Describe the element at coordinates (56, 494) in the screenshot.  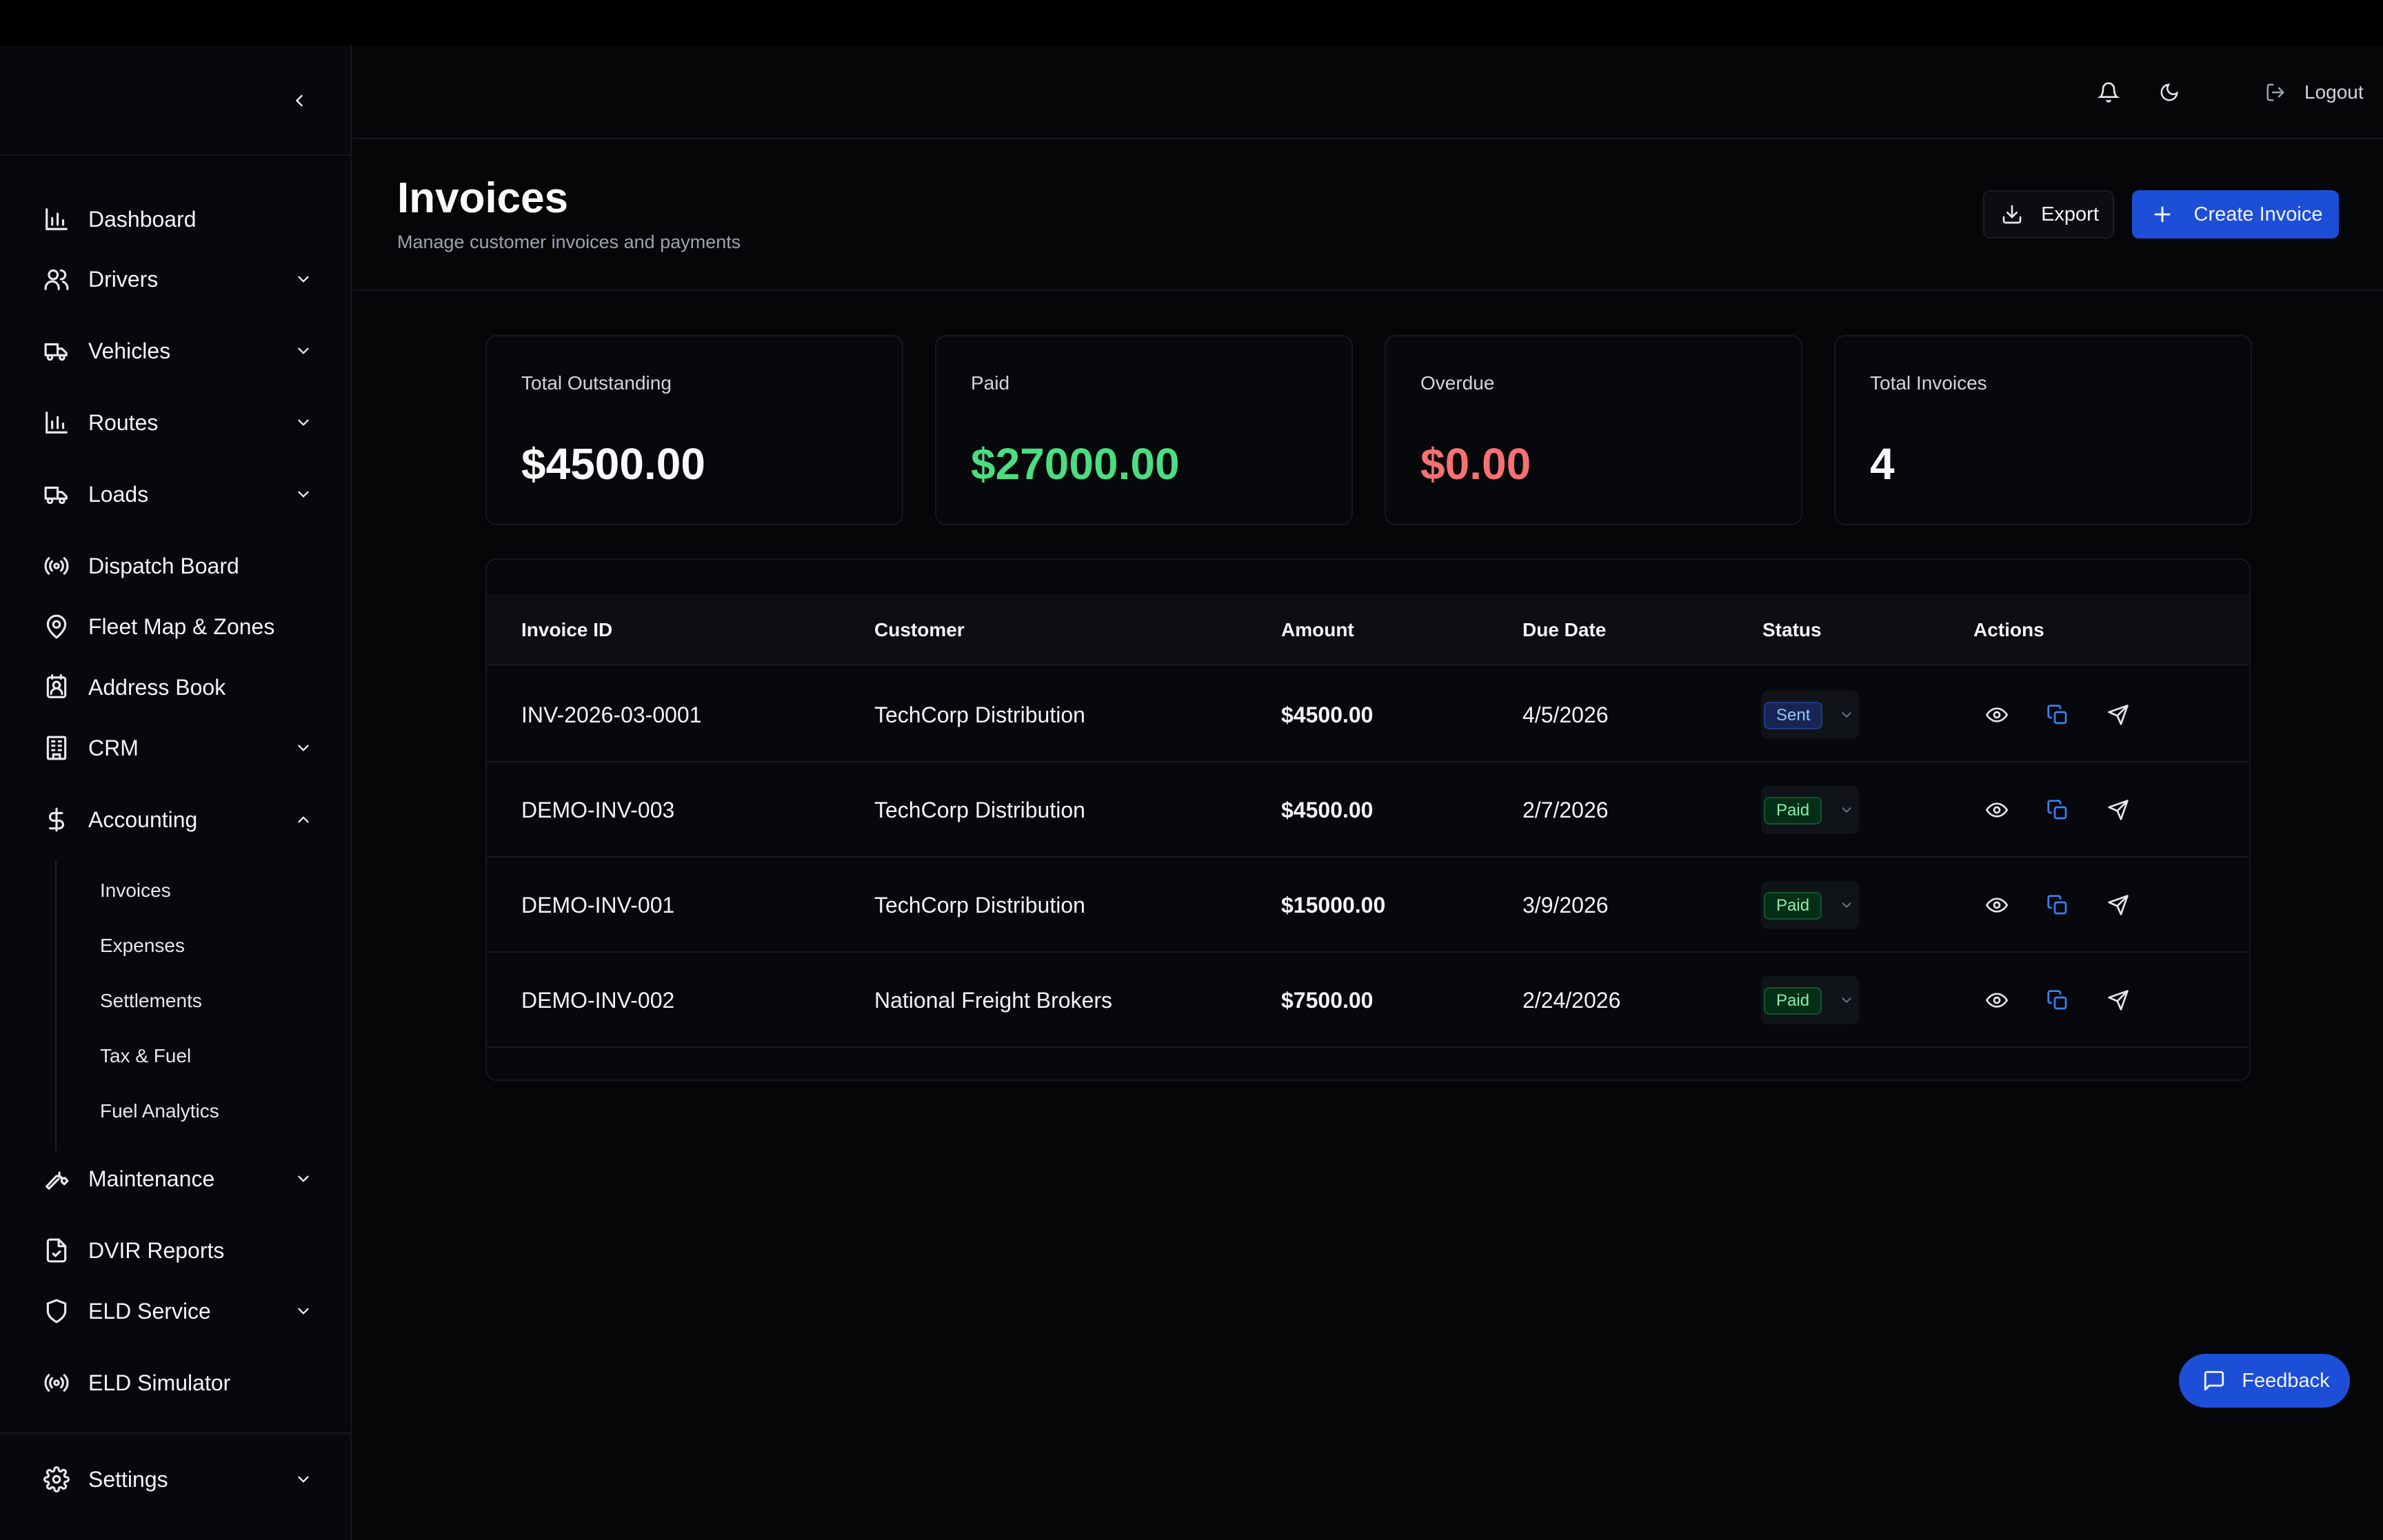
I see `truck-icon` at that location.